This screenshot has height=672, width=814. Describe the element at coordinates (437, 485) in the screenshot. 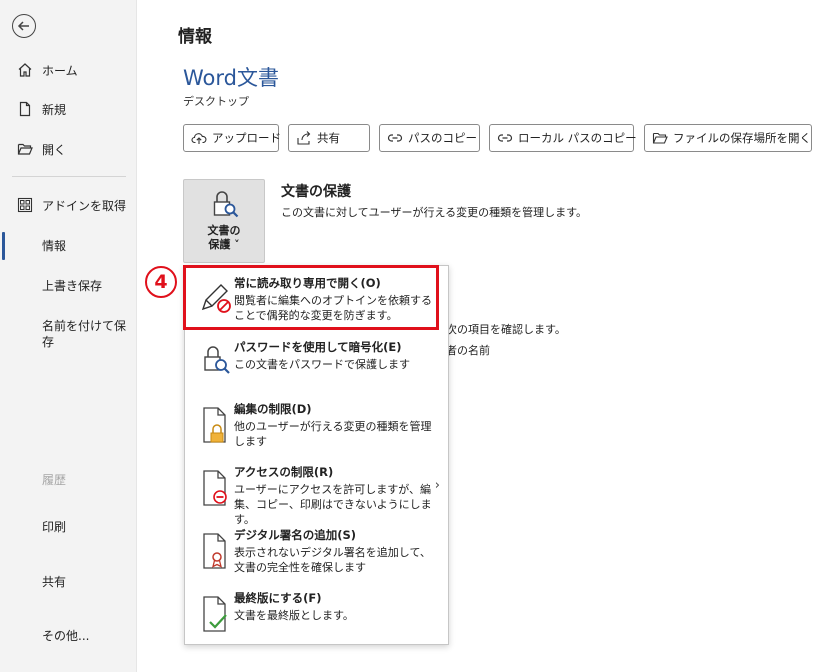

I see `chevron-right-icon: ›` at that location.